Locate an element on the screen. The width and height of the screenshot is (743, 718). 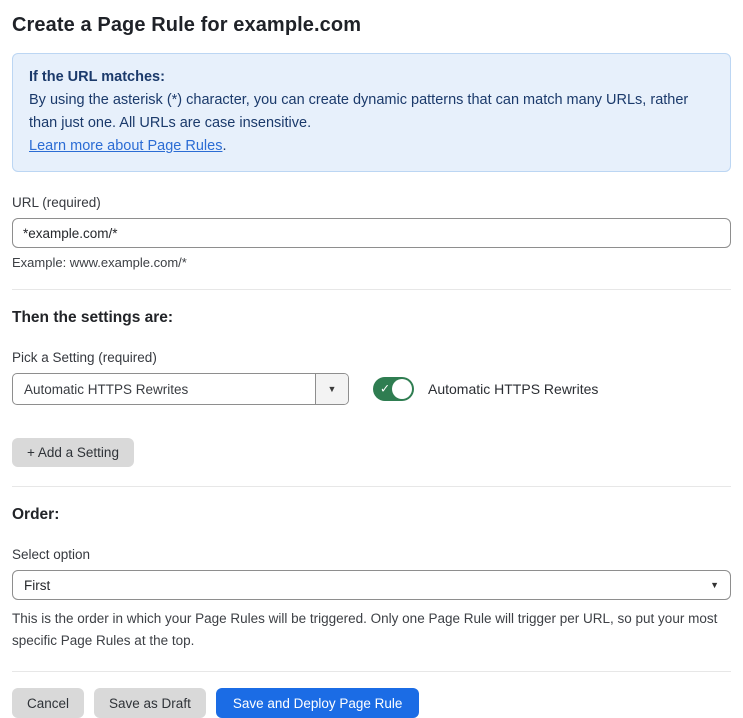
learn-more-link: Learn more about Page Rules is located at coordinates (125, 146).